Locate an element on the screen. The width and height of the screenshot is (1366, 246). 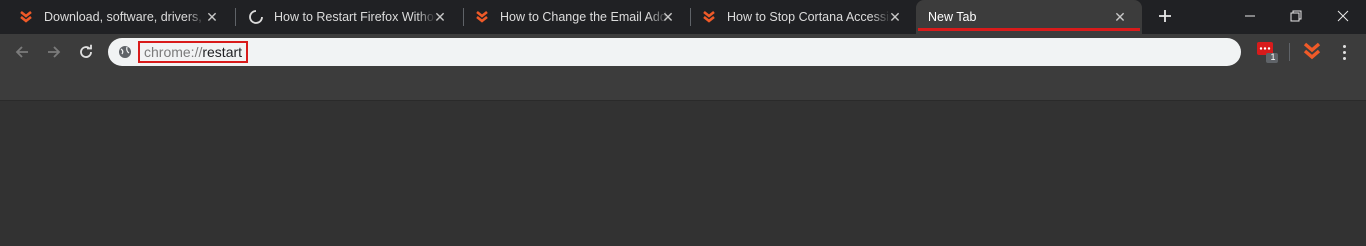
tab-change-email: How to Change the Email Address ✕ is located at coordinates (577, 17).